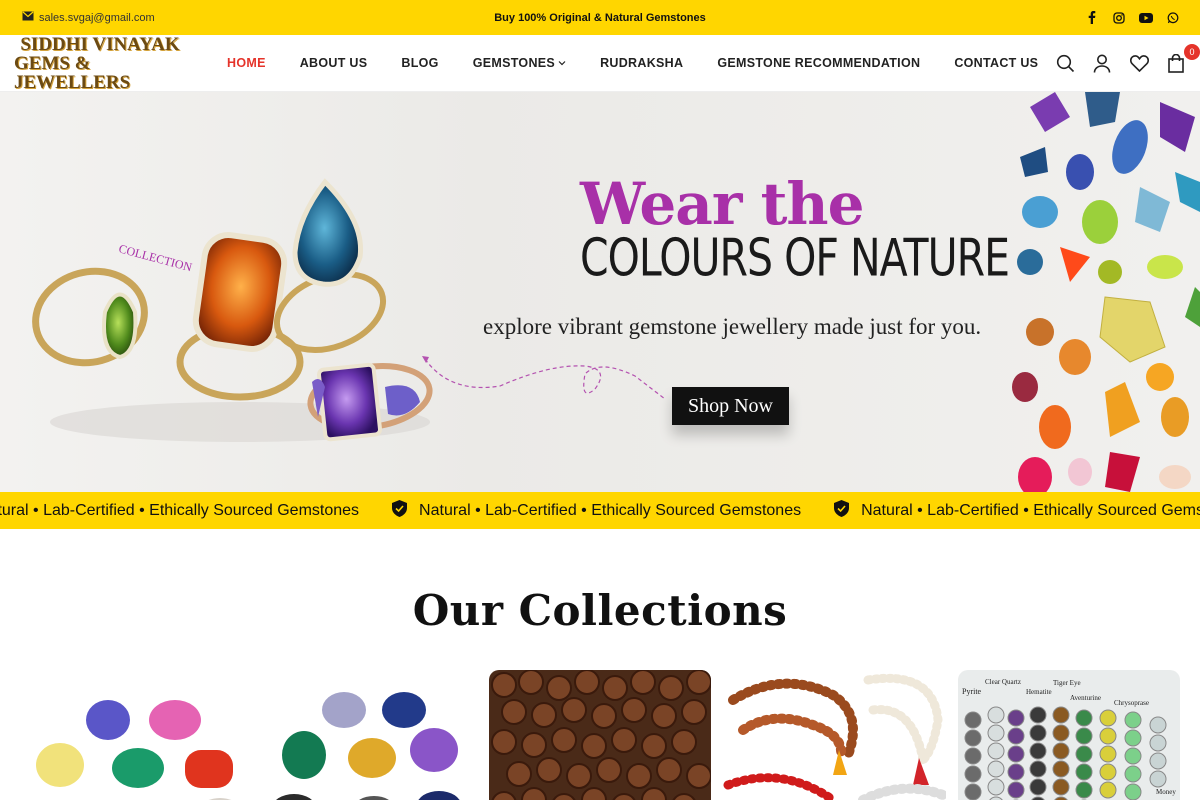 The width and height of the screenshot is (1200, 800). Describe the element at coordinates (28, 17) in the screenshot. I see `mail-icon` at that location.